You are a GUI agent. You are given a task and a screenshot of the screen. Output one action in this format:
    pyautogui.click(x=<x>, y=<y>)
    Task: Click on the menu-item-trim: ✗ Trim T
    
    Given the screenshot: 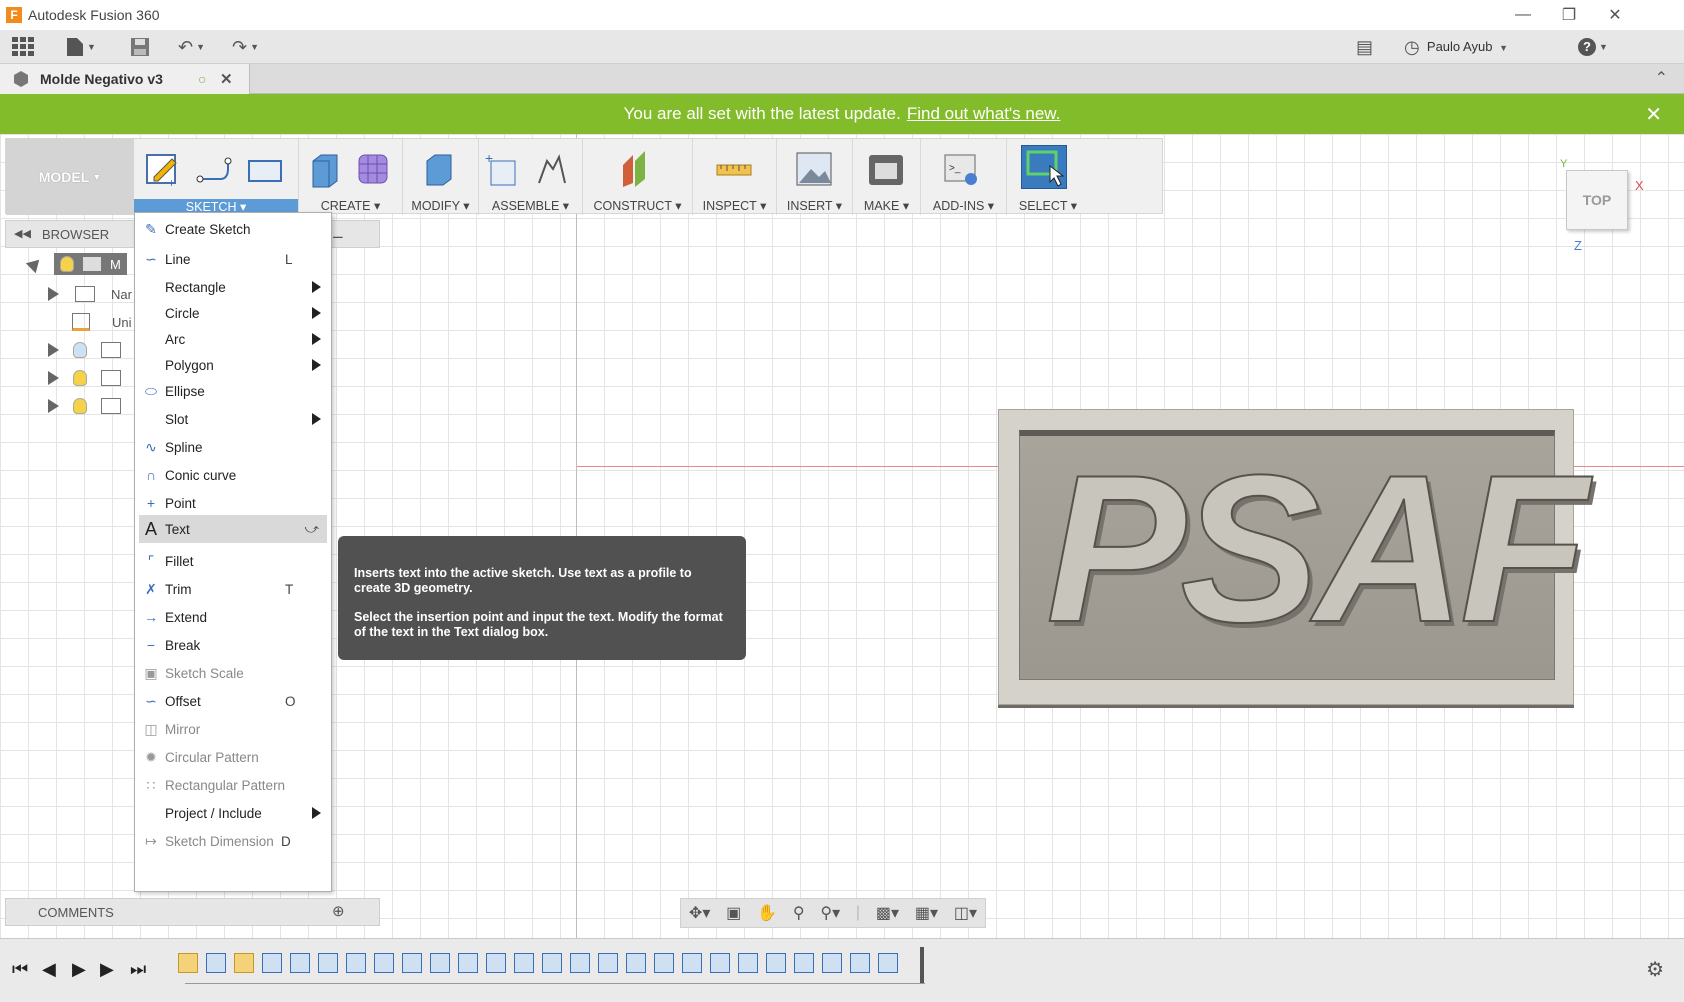 What is the action you would take?
    pyautogui.click(x=233, y=589)
    